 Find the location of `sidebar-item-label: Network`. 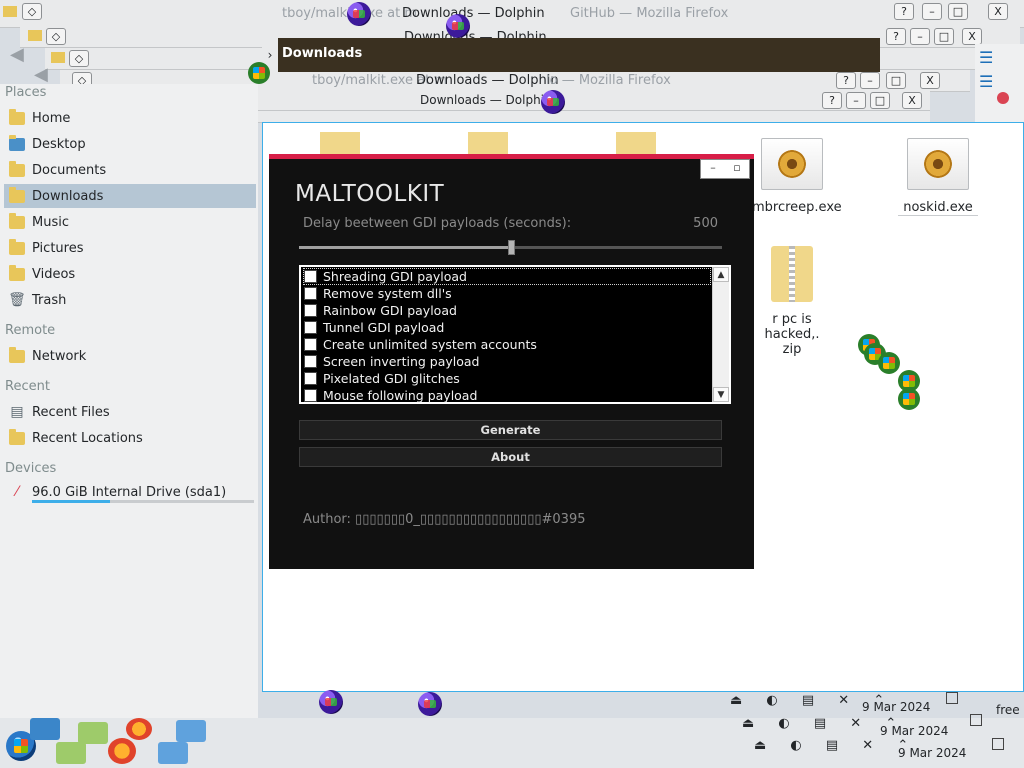

sidebar-item-label: Network is located at coordinates (59, 356).